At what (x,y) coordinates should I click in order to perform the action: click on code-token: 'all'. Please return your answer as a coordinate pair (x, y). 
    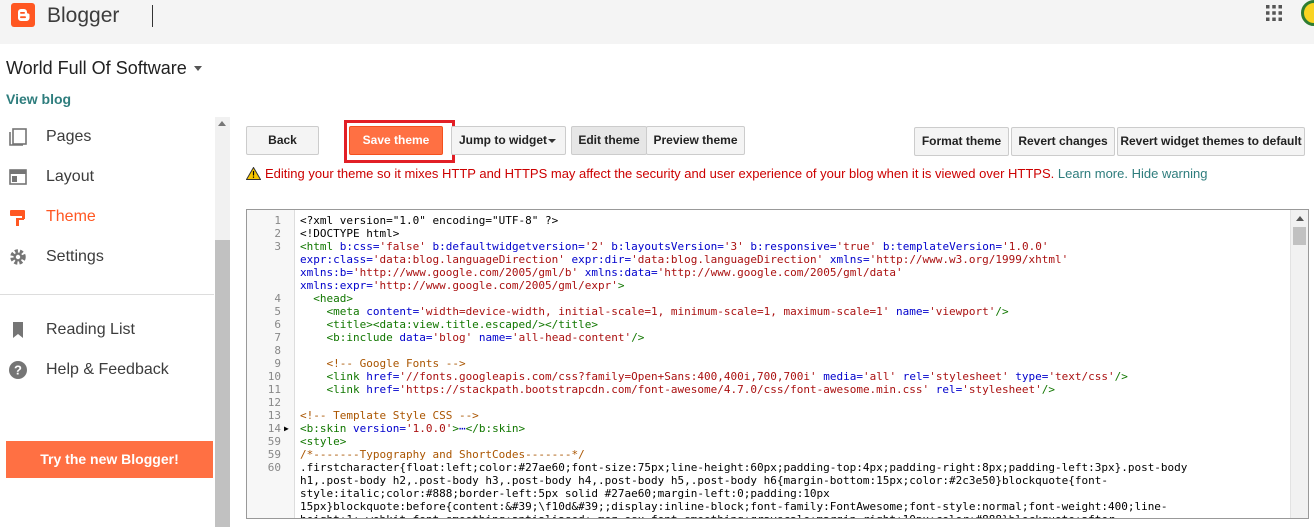
    Looking at the image, I should click on (879, 376).